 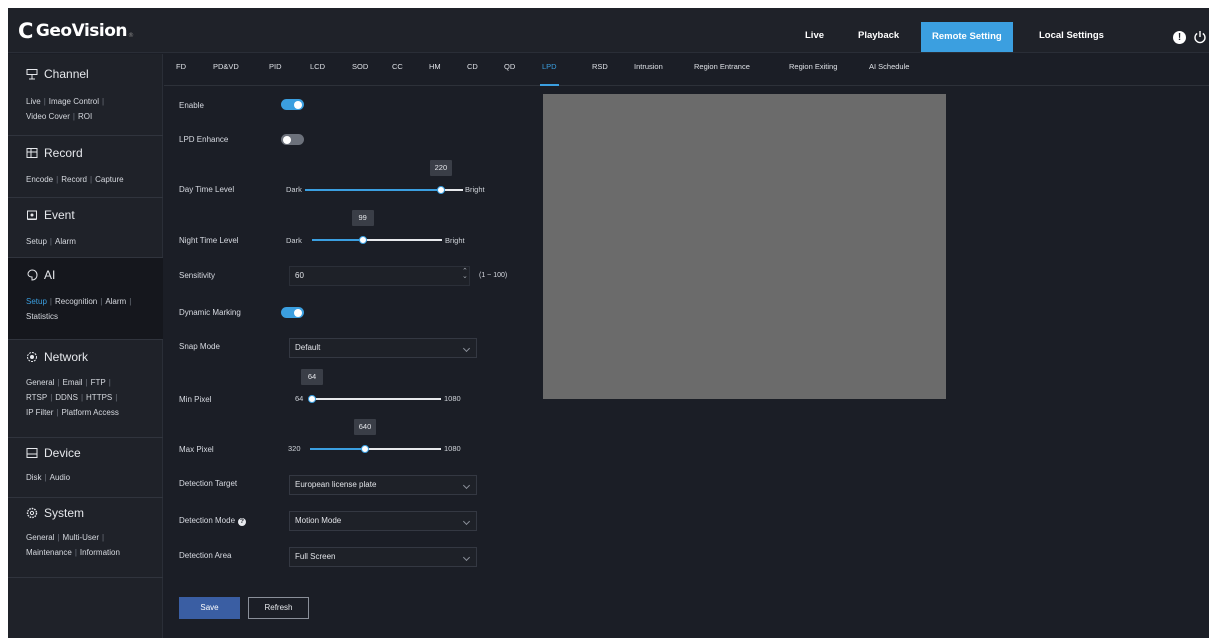 I want to click on dynamic-marking-toggle, so click(x=292, y=312).